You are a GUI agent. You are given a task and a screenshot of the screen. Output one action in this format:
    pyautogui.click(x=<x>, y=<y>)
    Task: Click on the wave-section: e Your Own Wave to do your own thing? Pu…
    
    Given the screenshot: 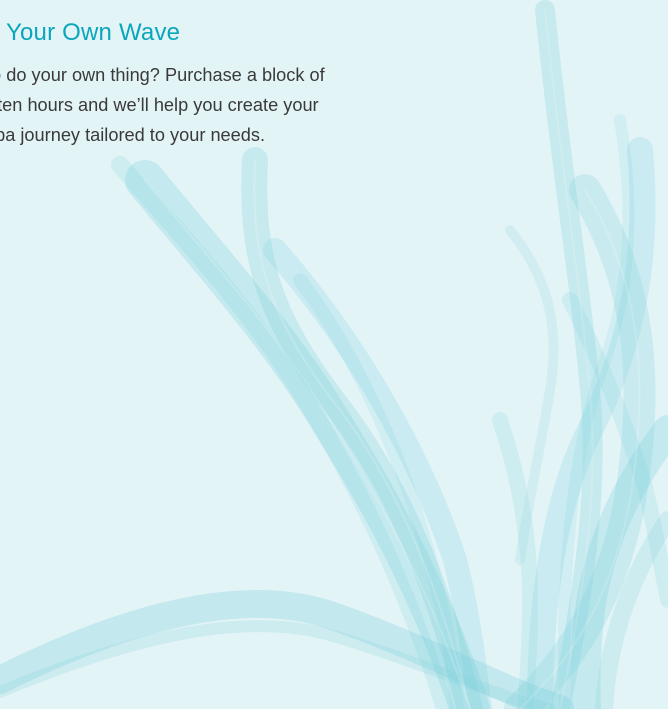 What is the action you would take?
    pyautogui.click(x=228, y=84)
    